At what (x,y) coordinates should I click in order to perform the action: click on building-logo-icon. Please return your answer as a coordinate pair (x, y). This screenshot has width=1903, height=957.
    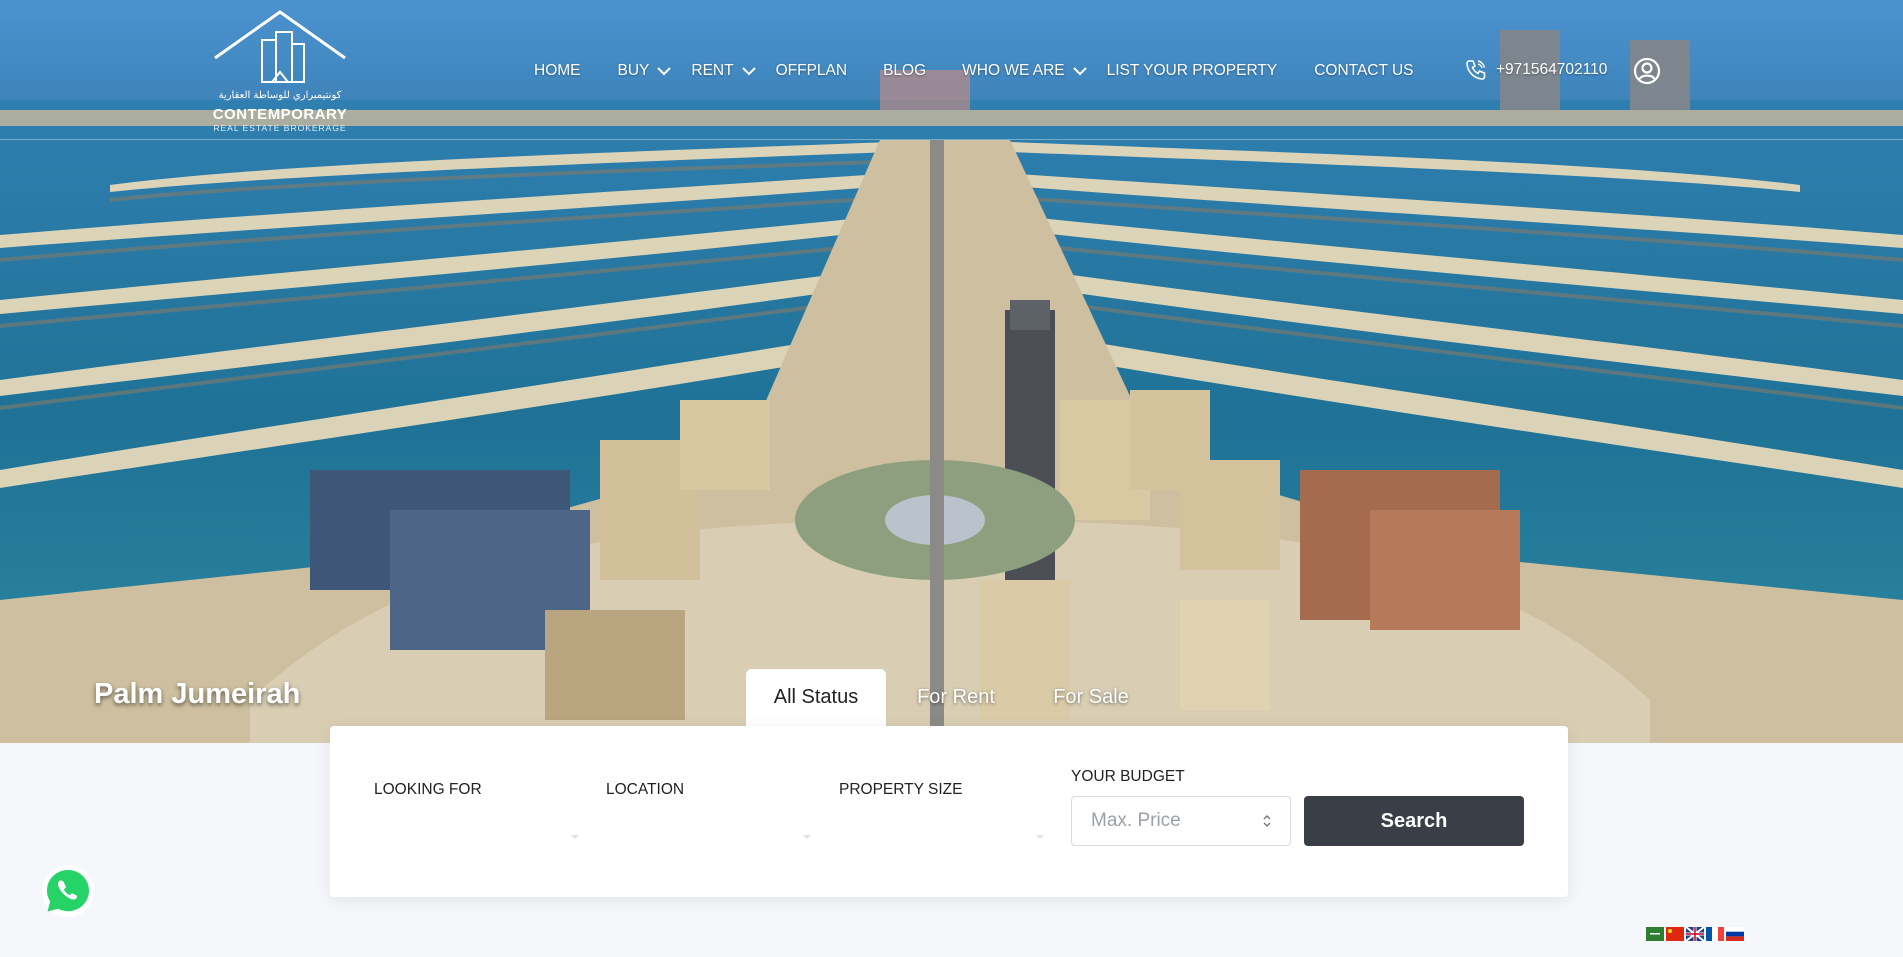
    Looking at the image, I should click on (280, 46).